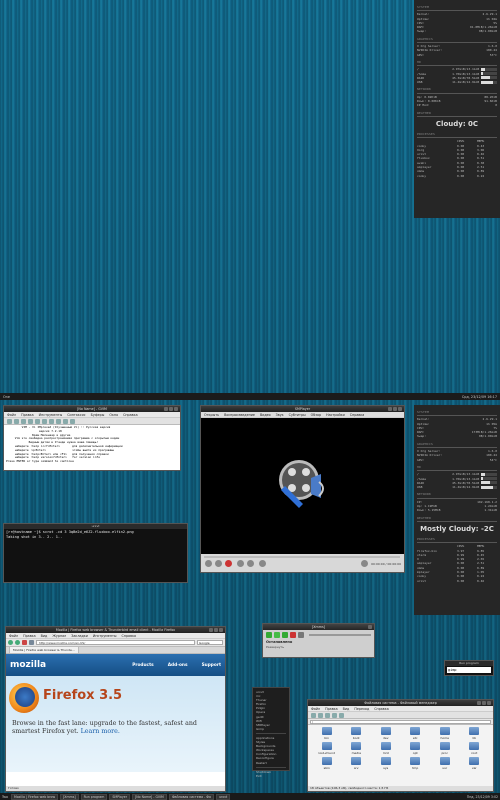  Describe the element at coordinates (386, 733) in the screenshot. I see `folder-item: dev` at that location.